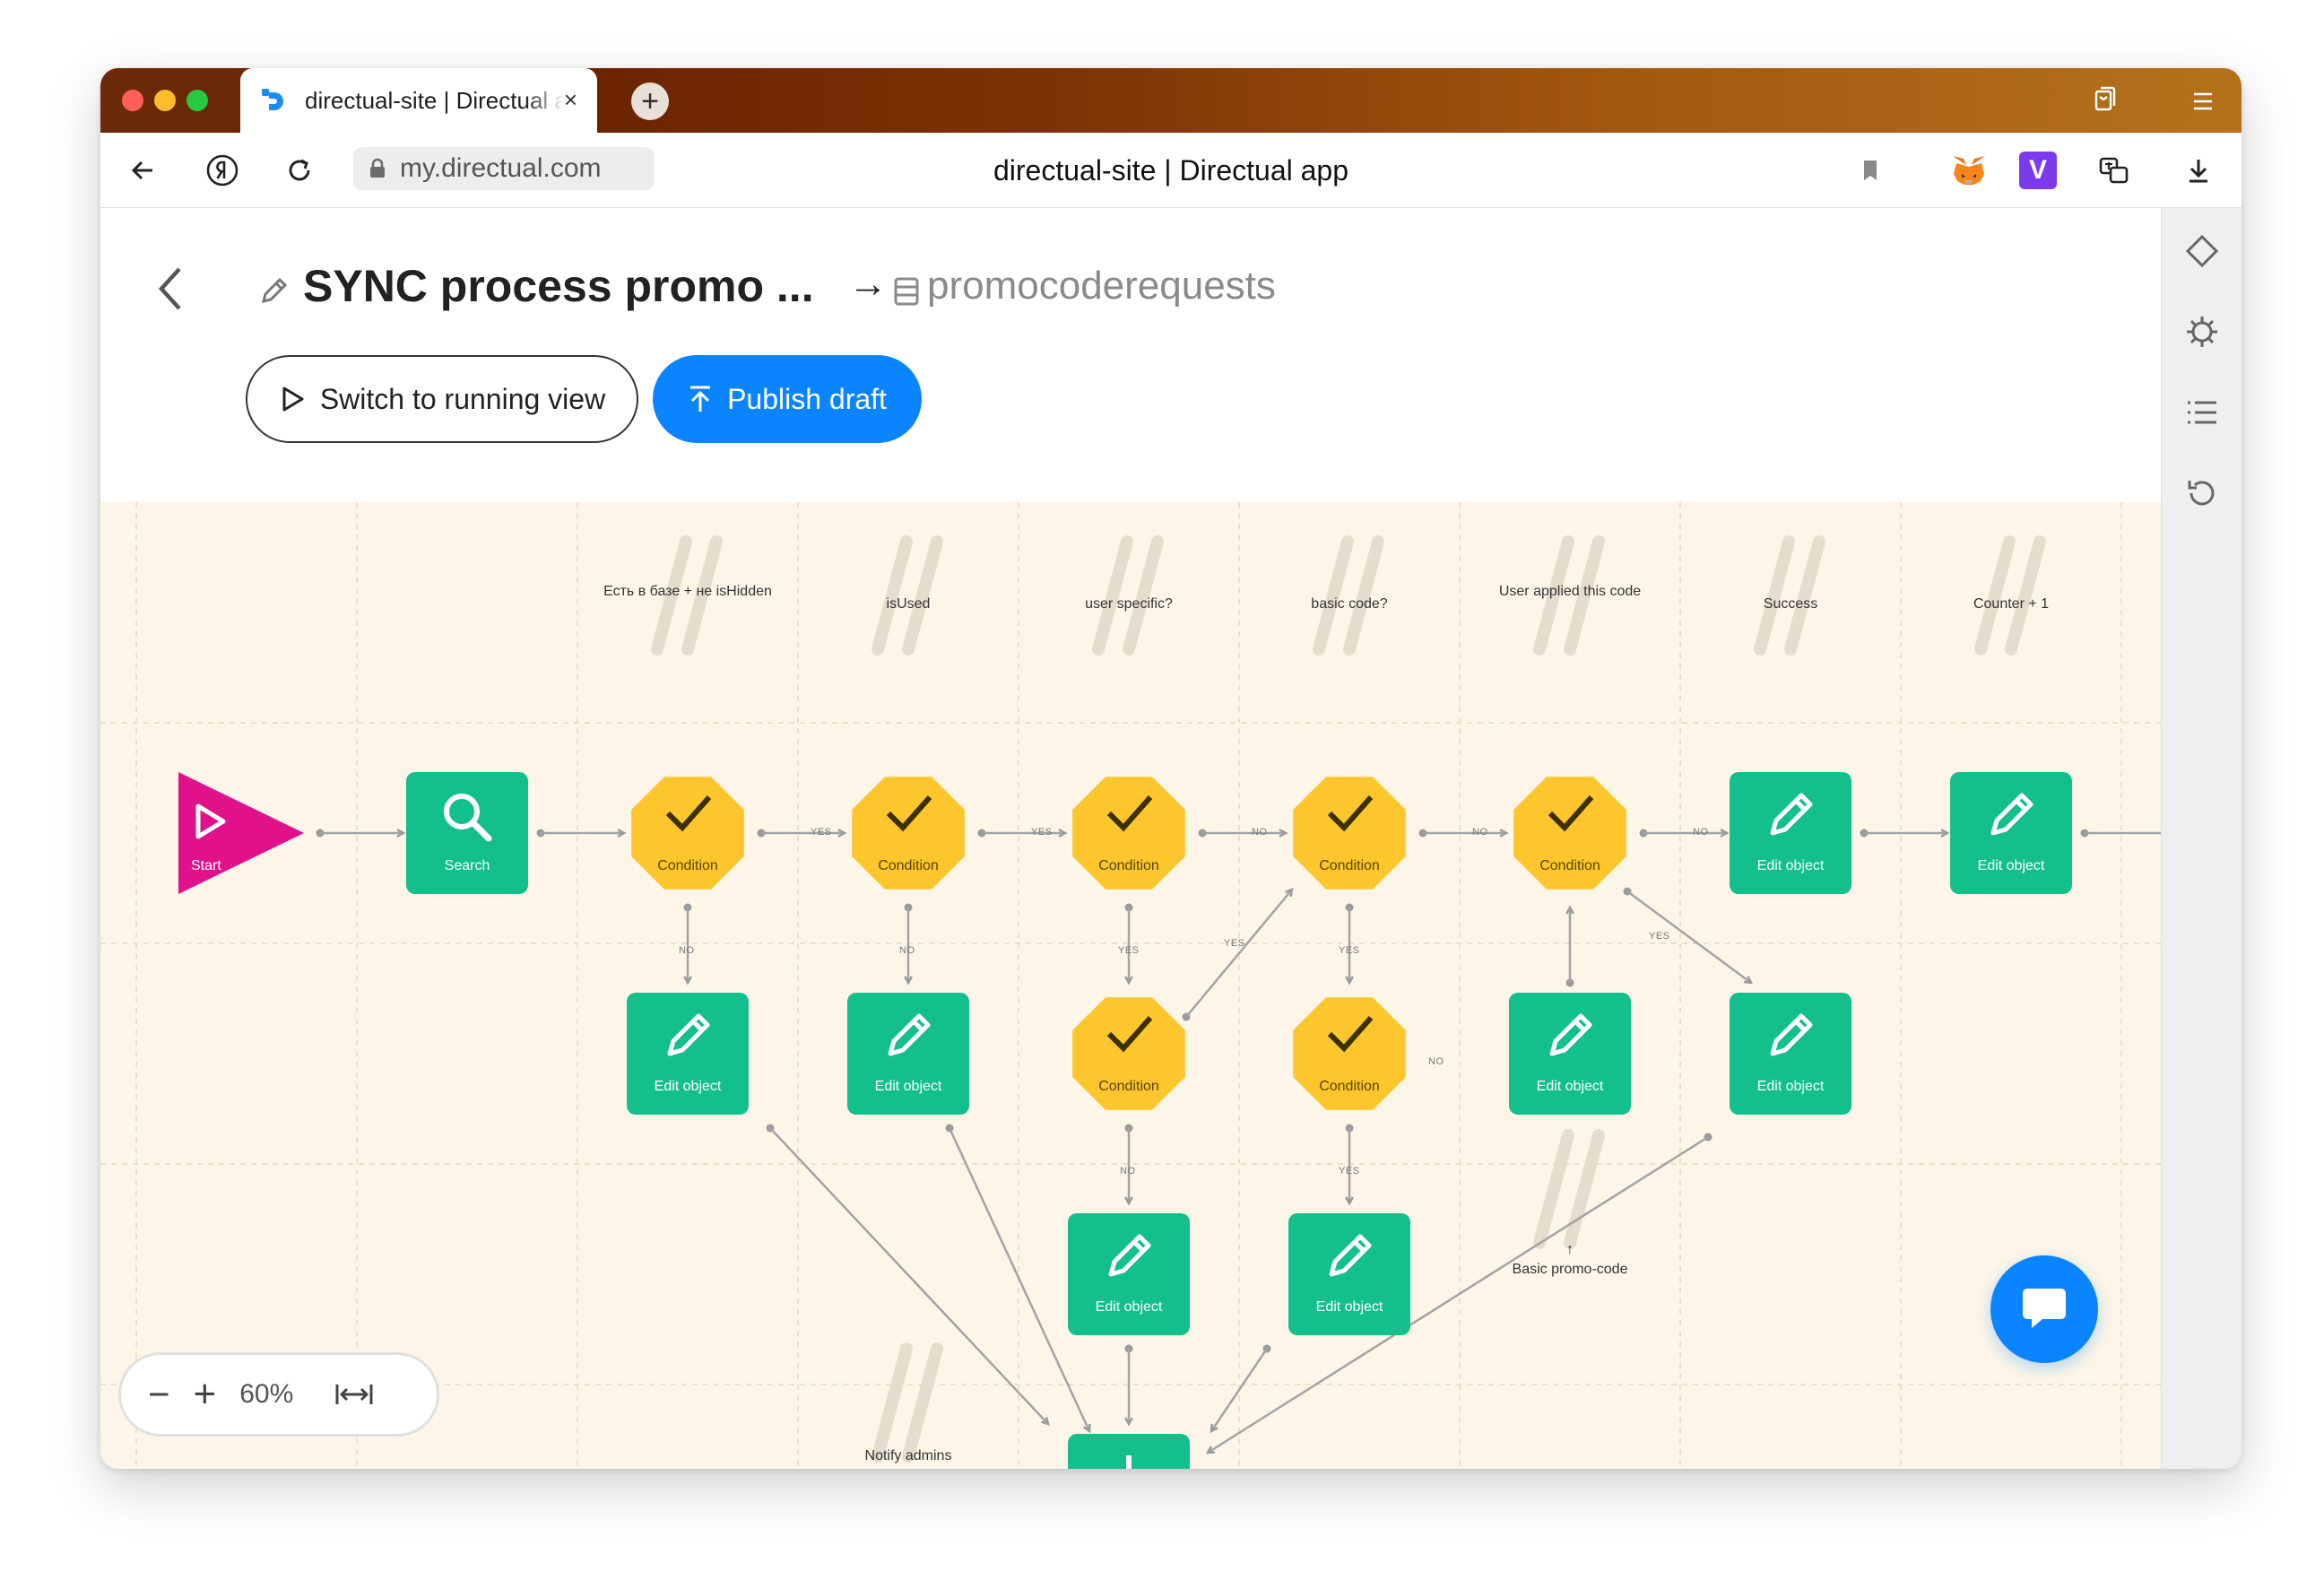 The height and width of the screenshot is (1589, 2324). I want to click on search-node: Search, so click(467, 833).